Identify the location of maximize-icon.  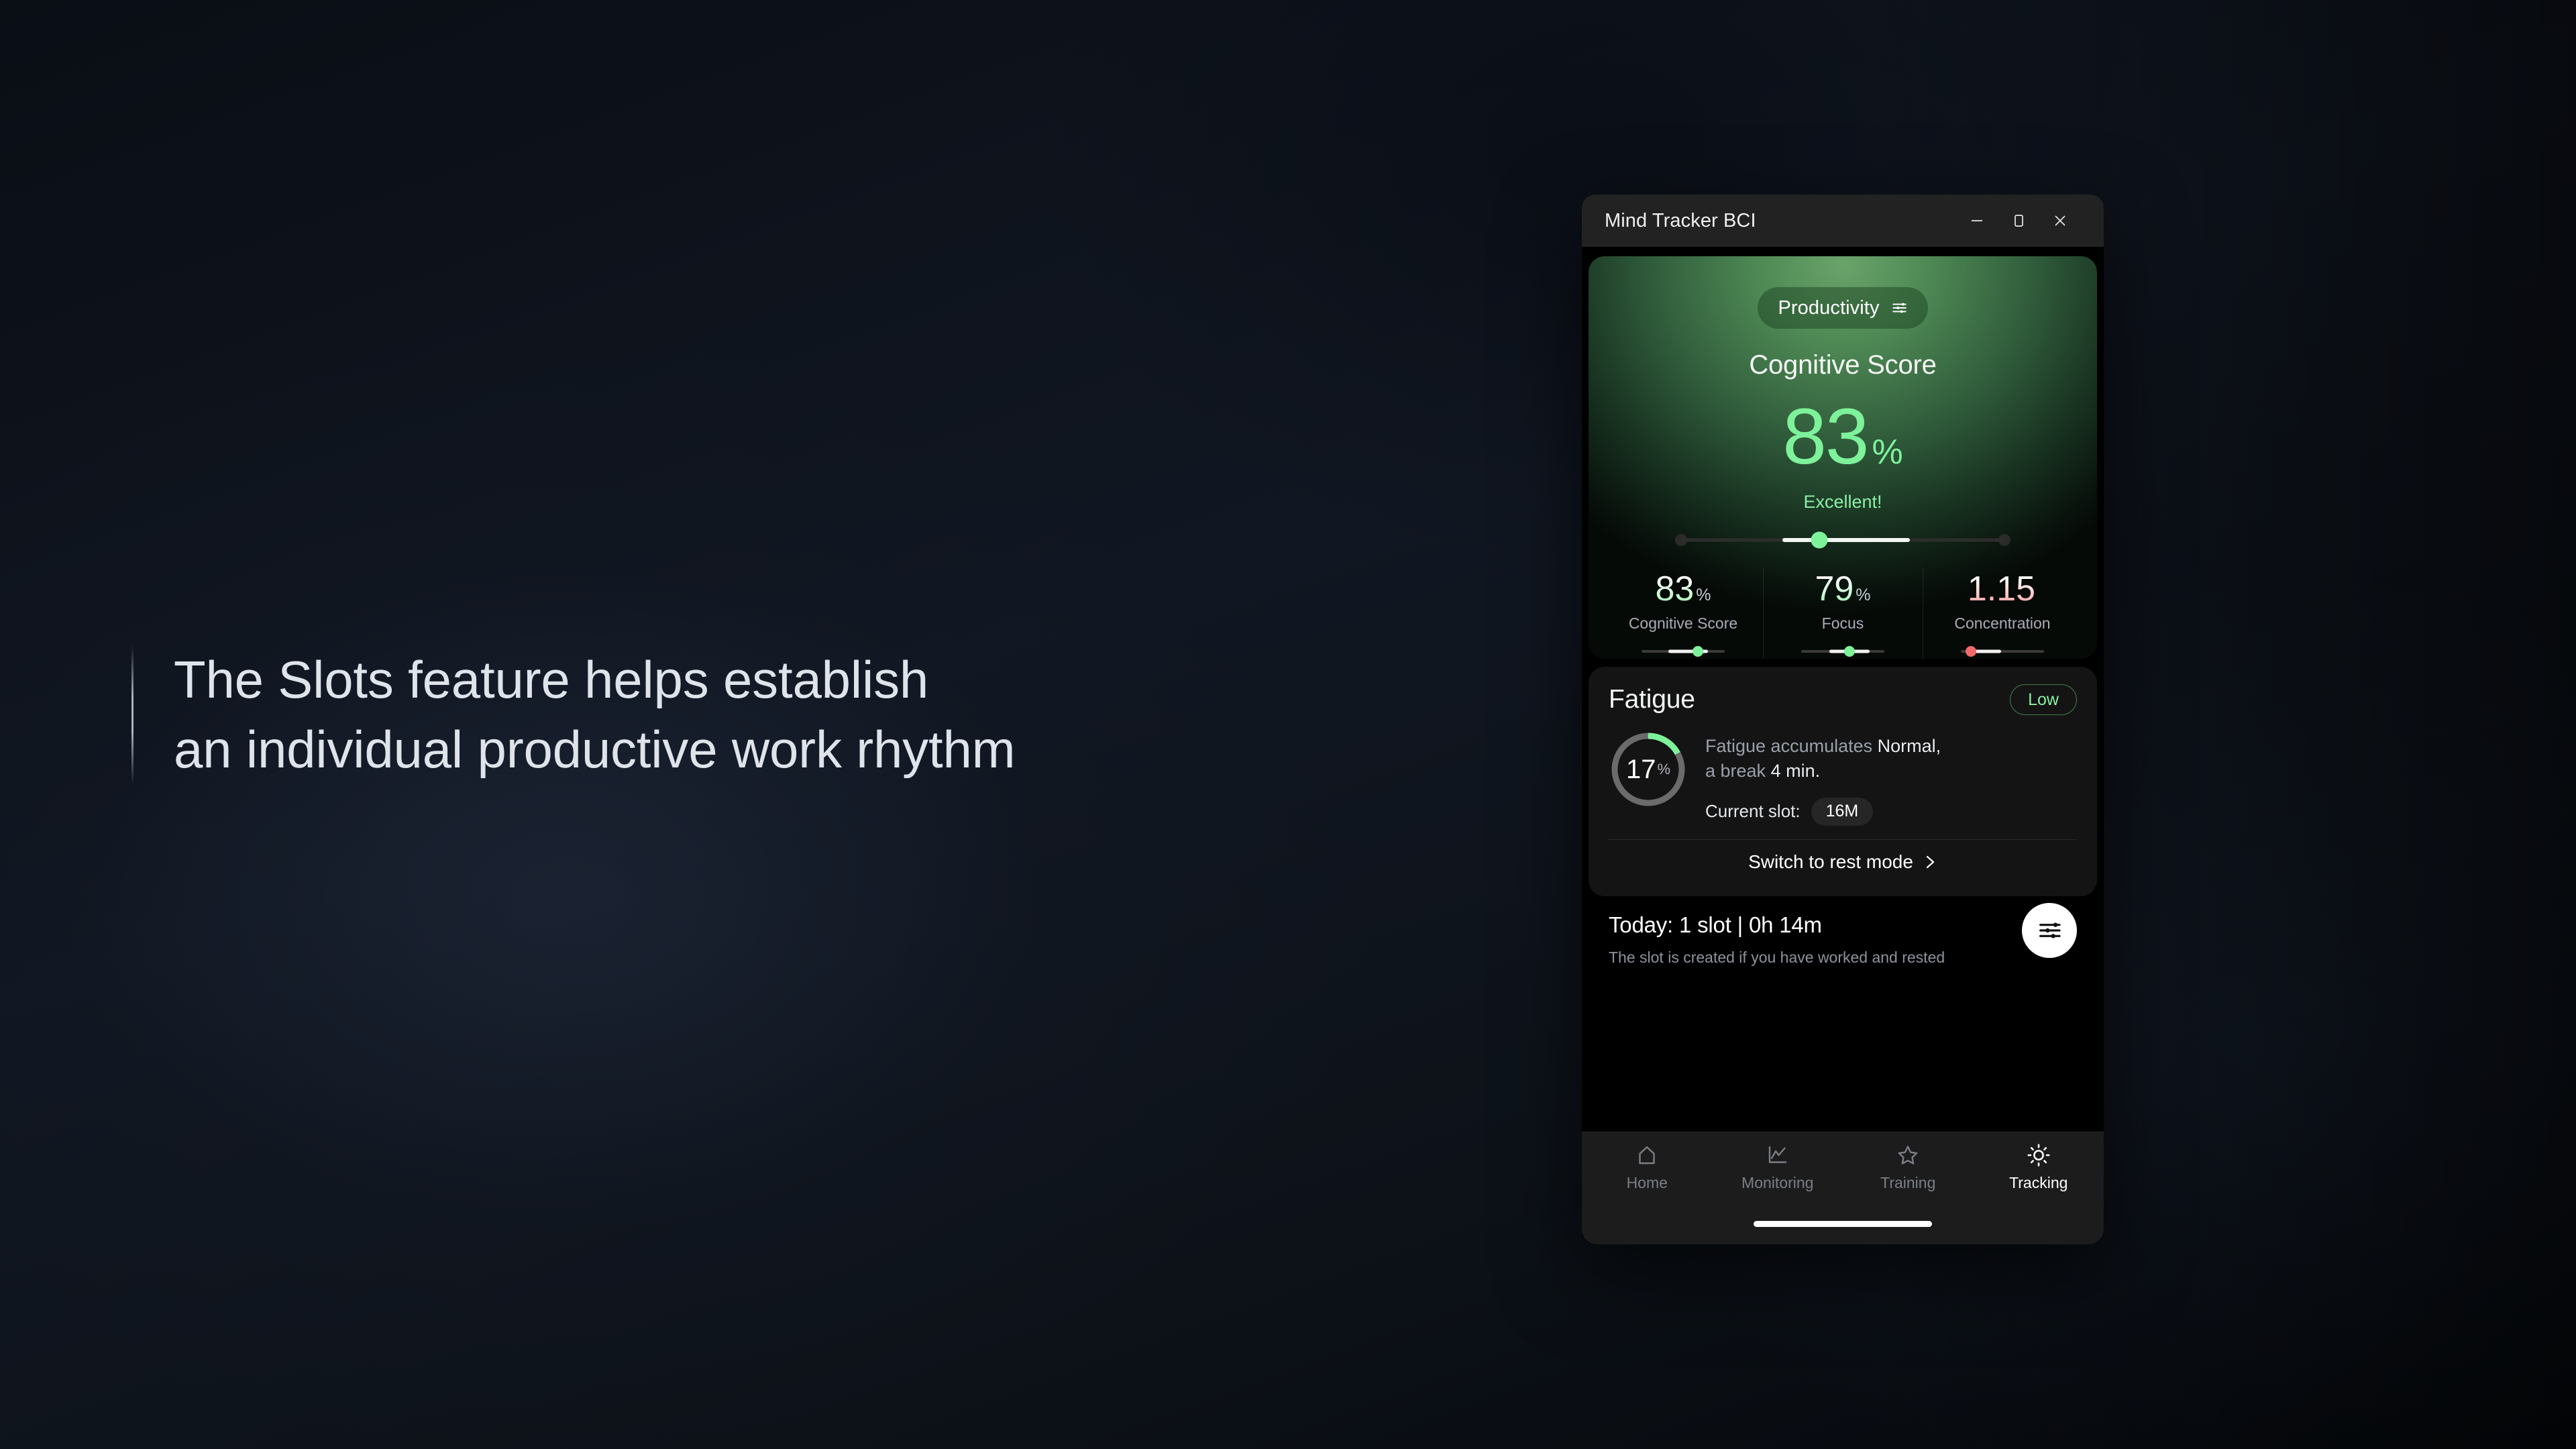
(2019, 221).